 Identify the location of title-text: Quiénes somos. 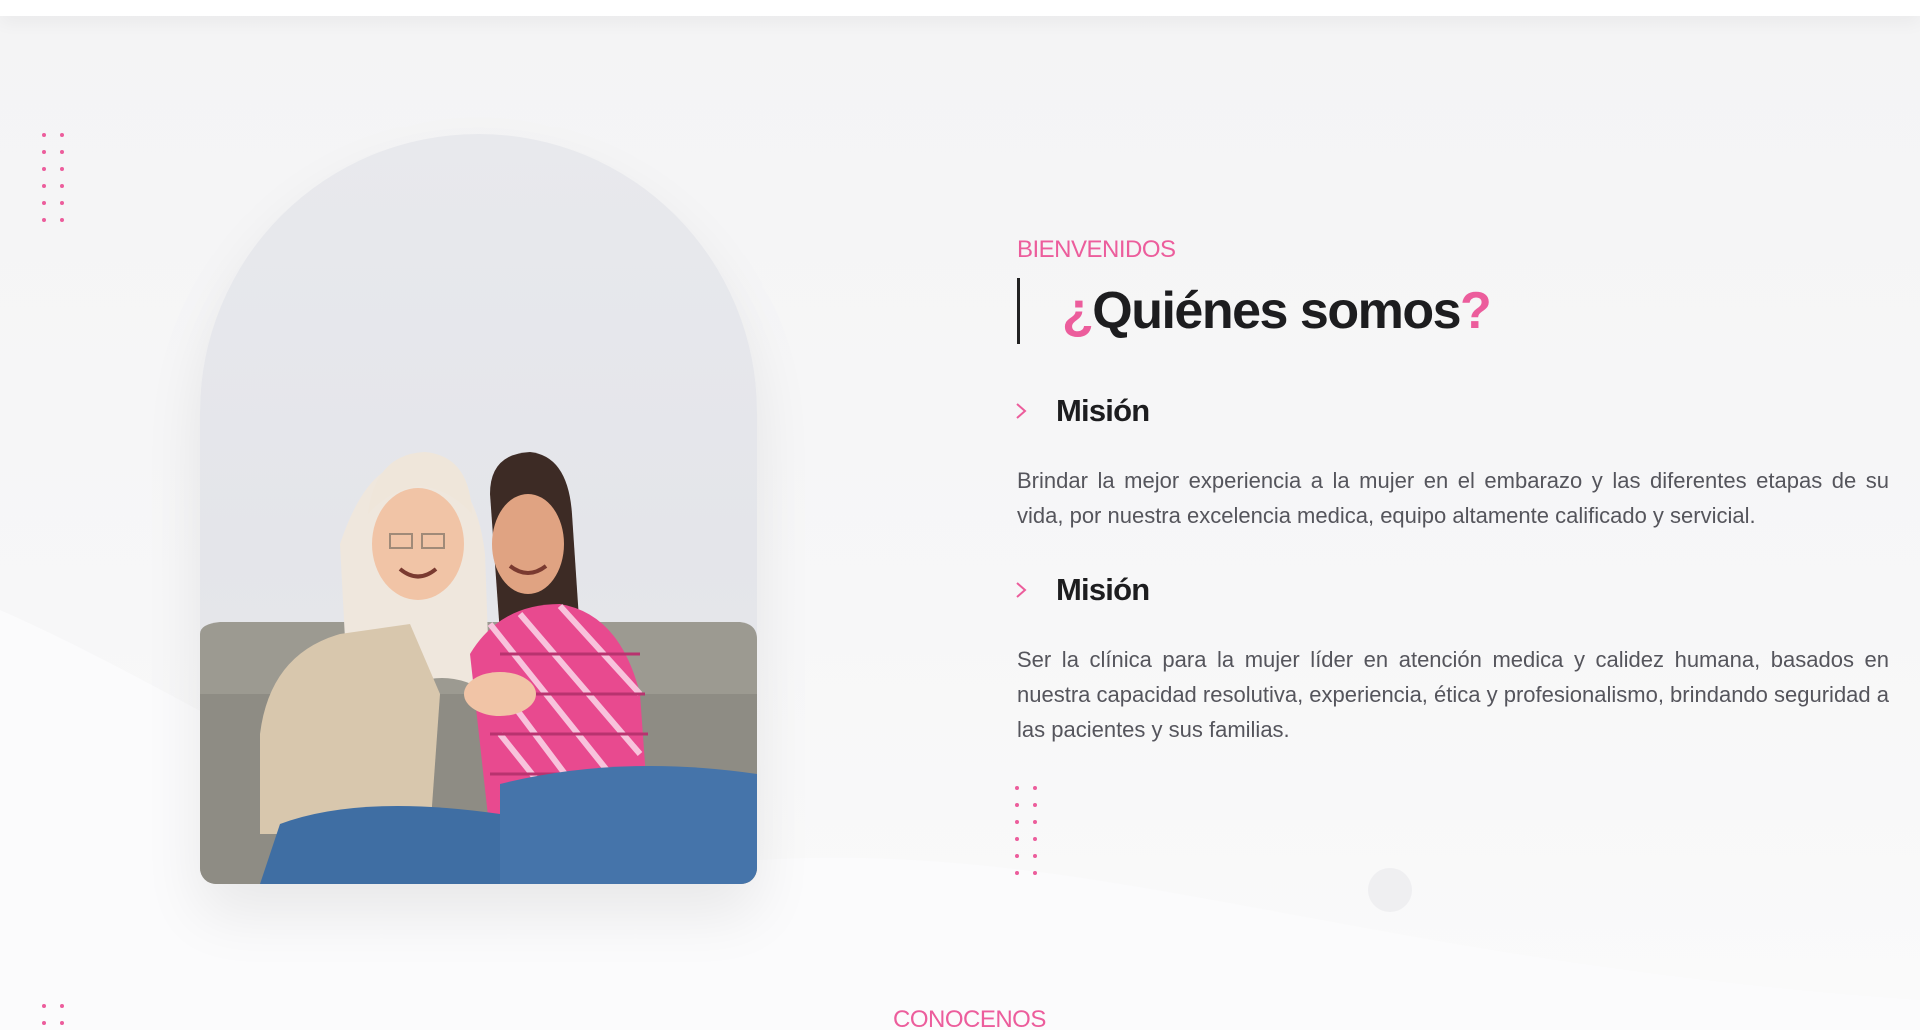
(1276, 311).